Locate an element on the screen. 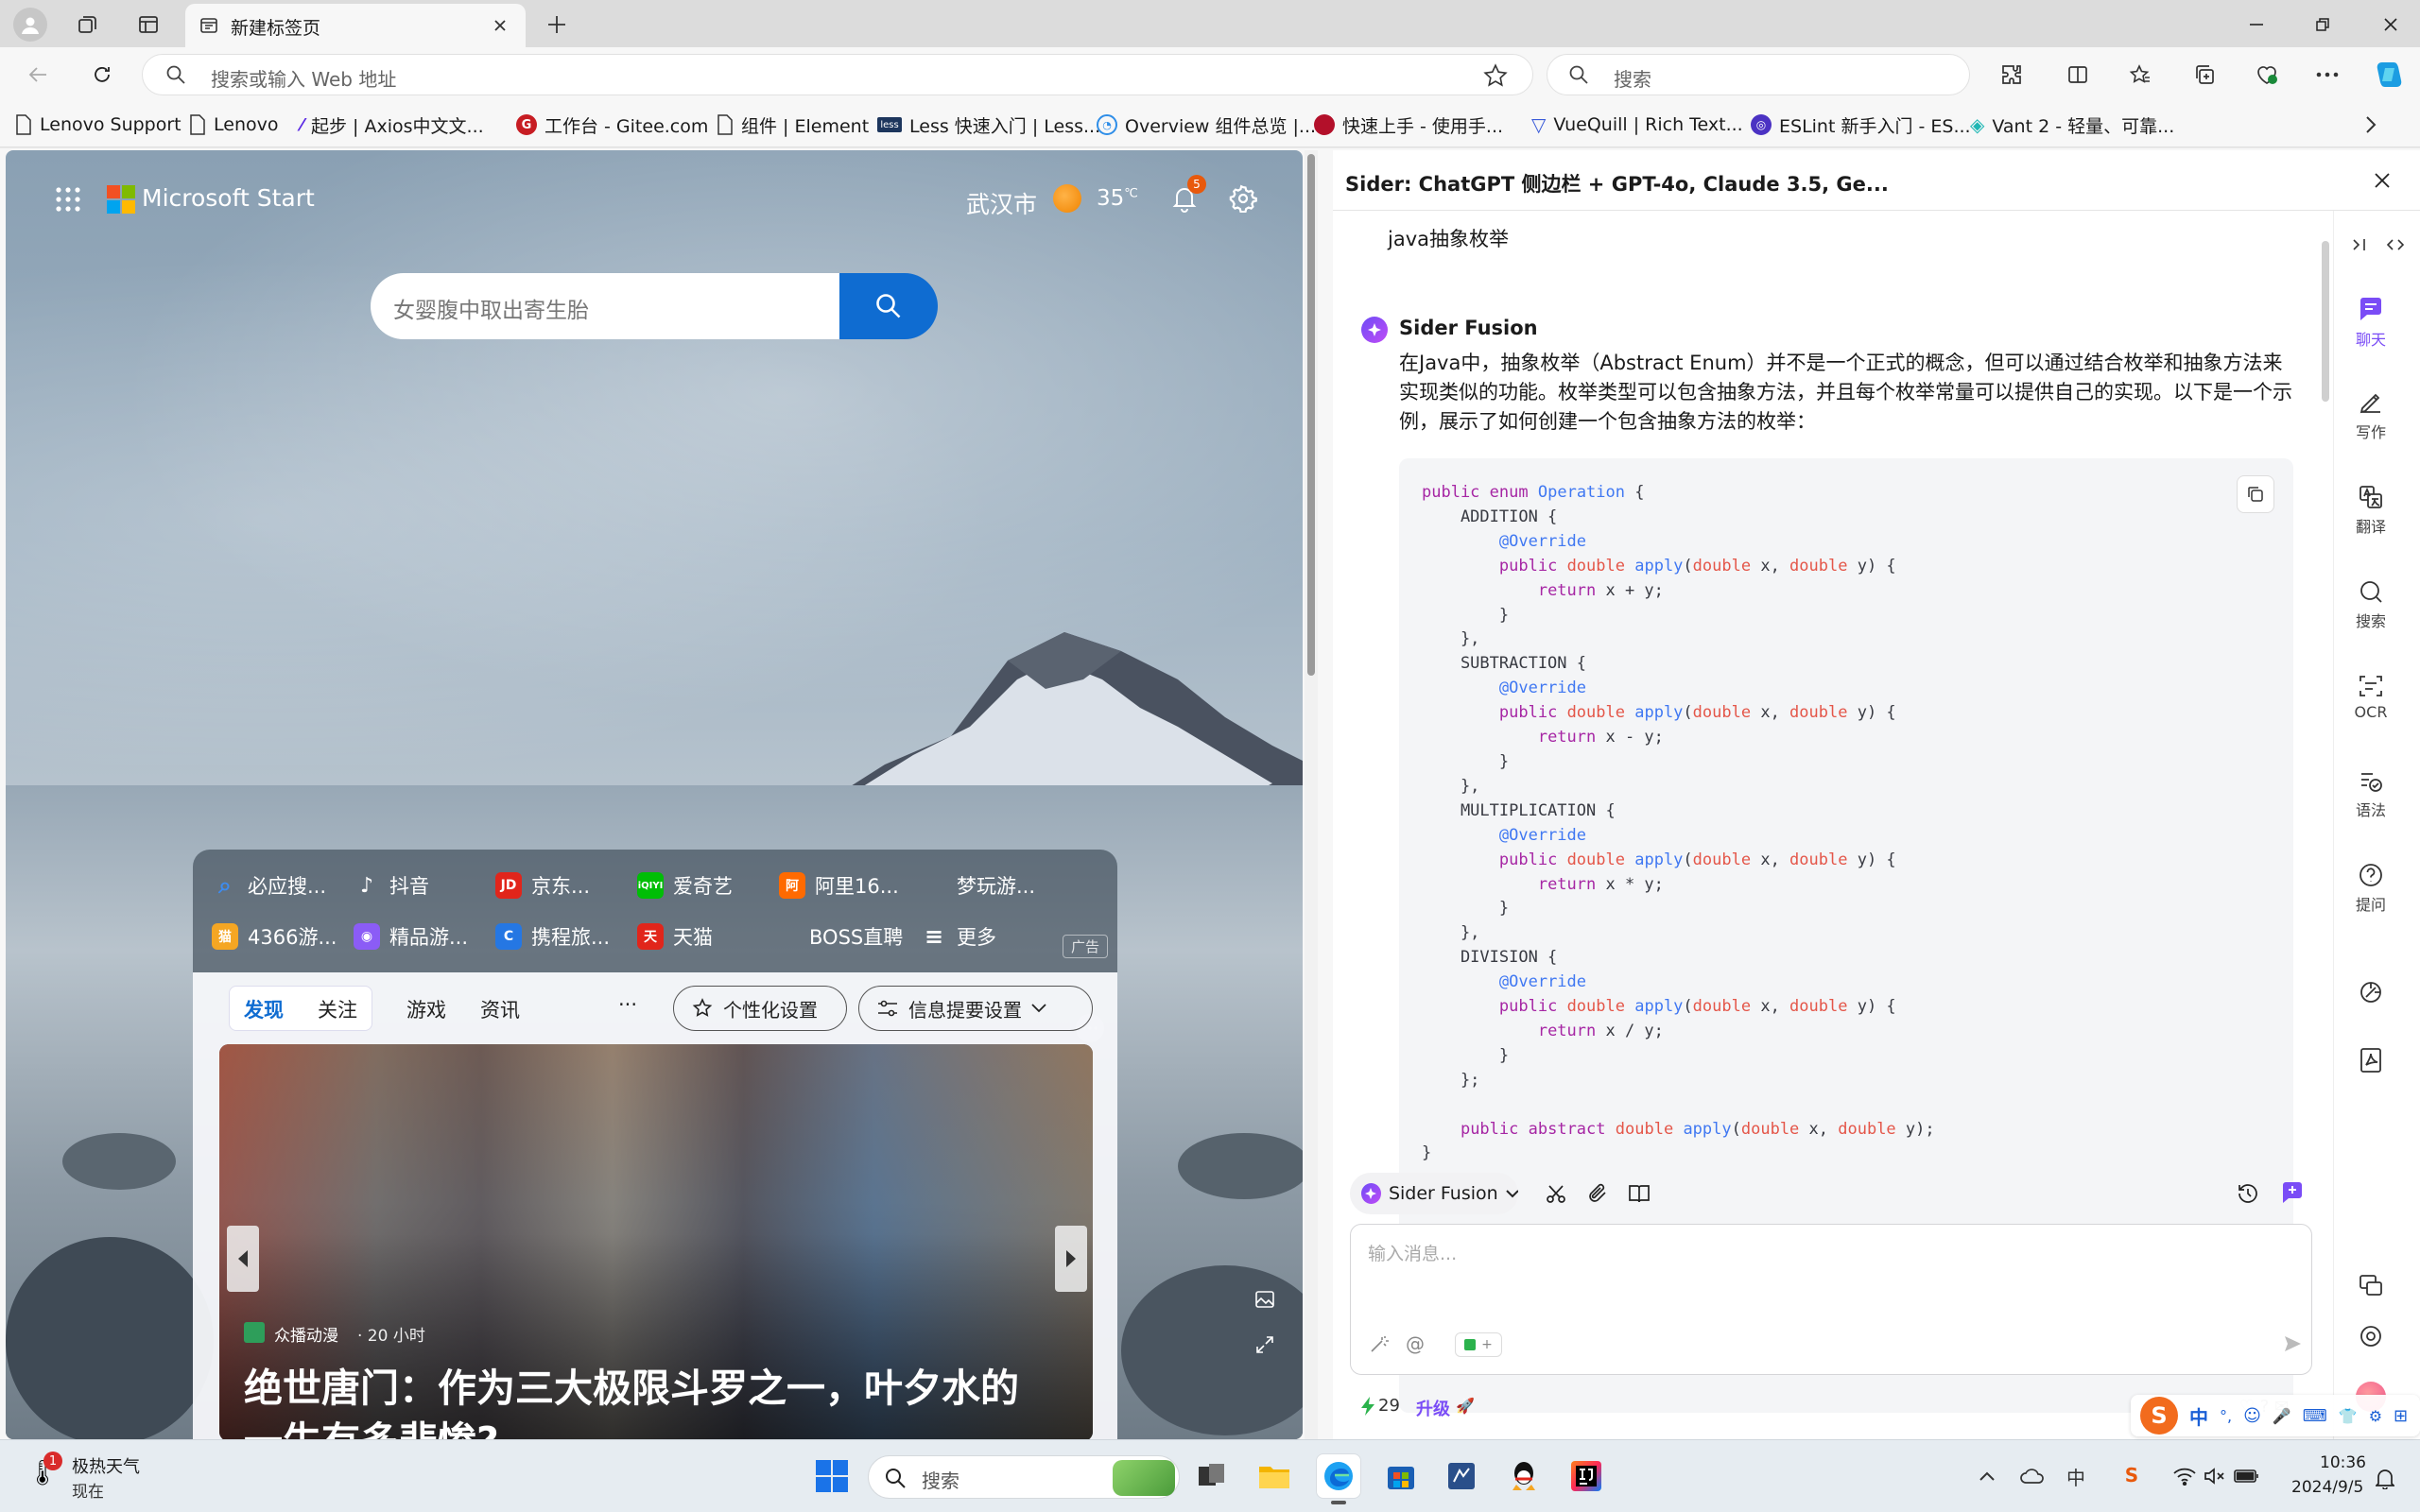 Image resolution: width=2420 pixels, height=1512 pixels. split-screen-icon is located at coordinates (2078, 74).